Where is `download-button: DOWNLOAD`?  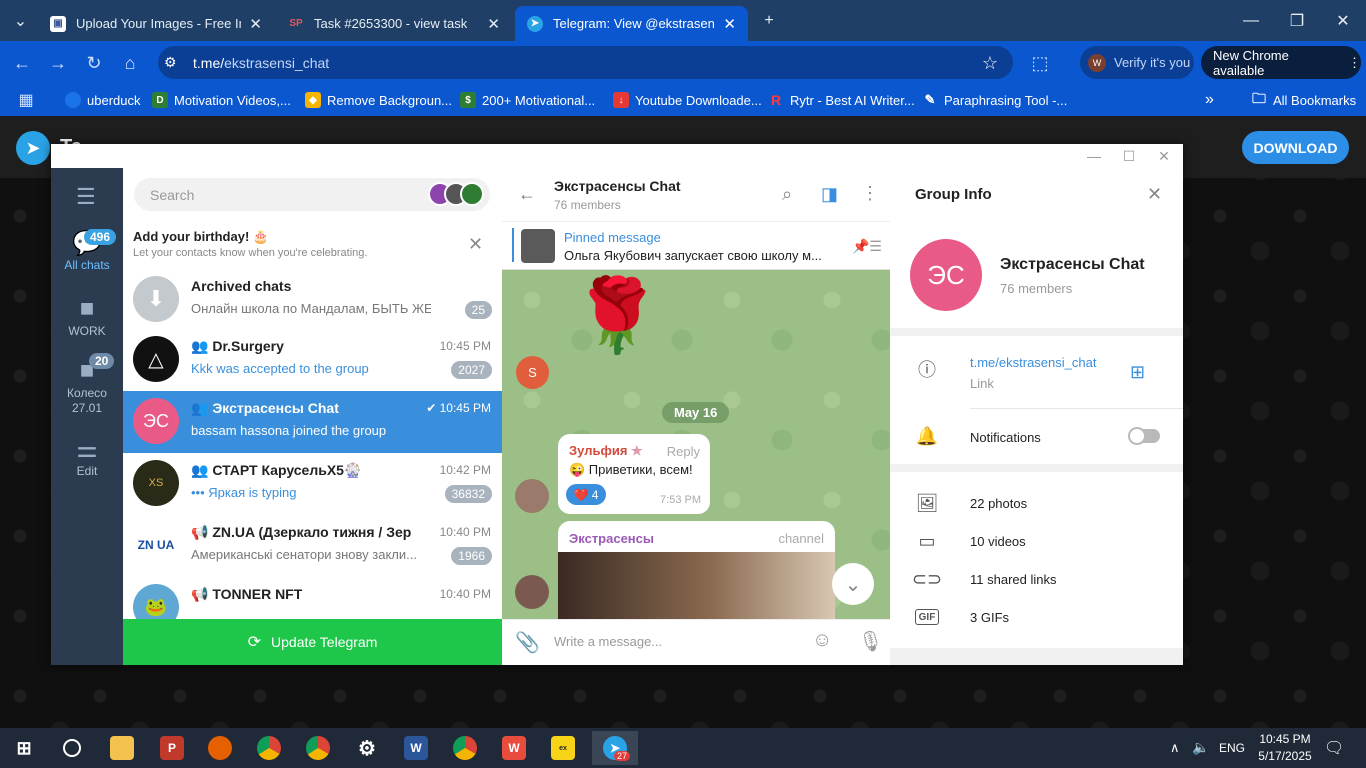
download-button: DOWNLOAD is located at coordinates (1295, 147).